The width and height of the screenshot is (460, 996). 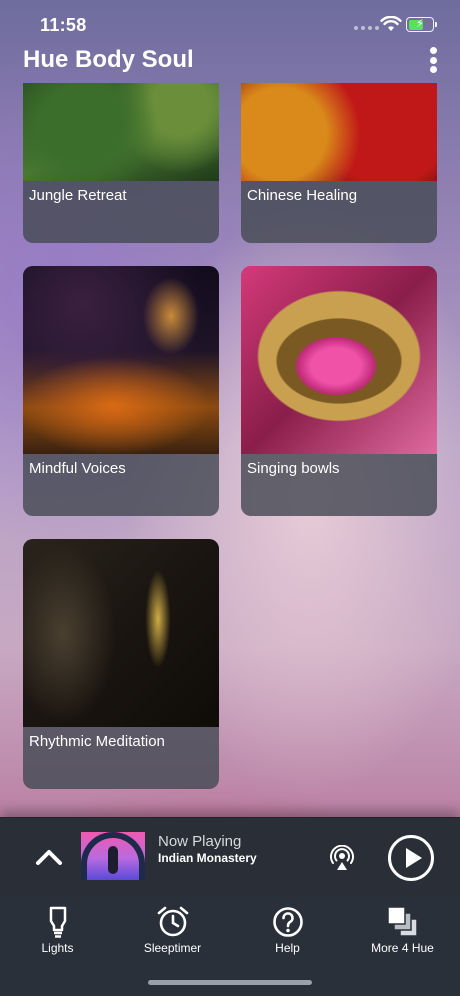 What do you see at coordinates (49, 856) in the screenshot?
I see `chevron-up-icon` at bounding box center [49, 856].